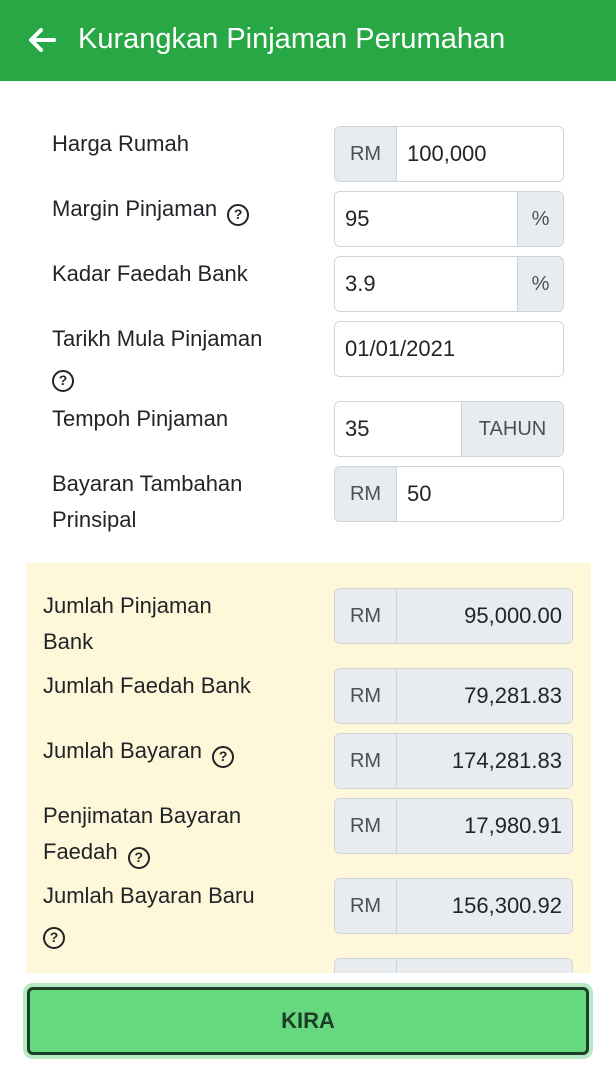 Image resolution: width=616 pixels, height=1071 pixels. I want to click on kadar-faedah-input: 3.9, so click(426, 284).